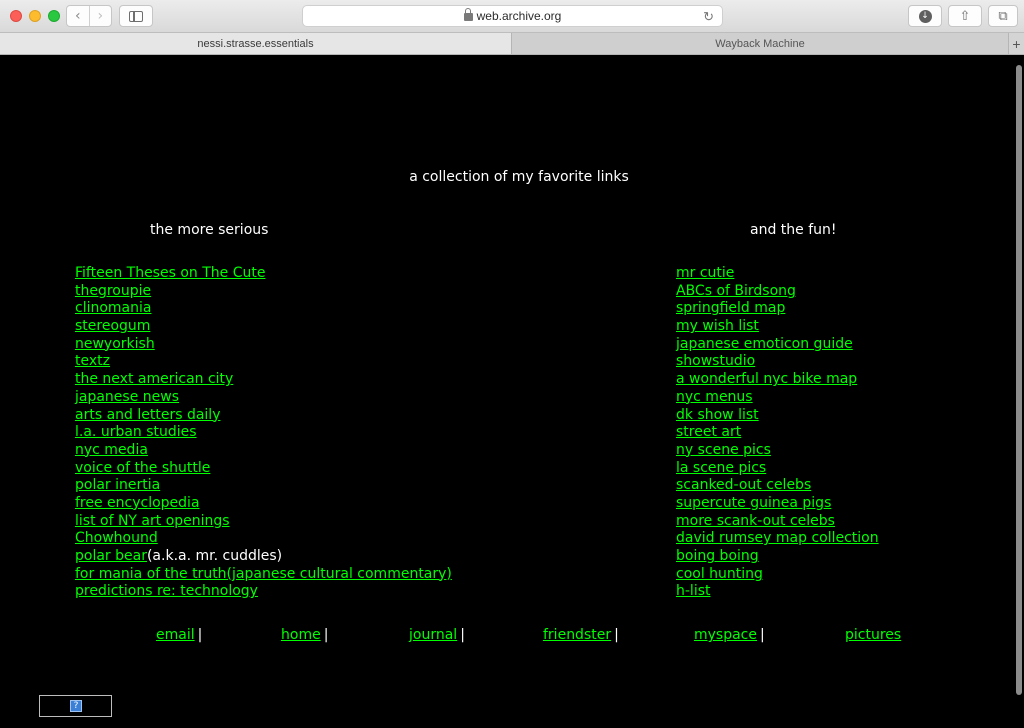  I want to click on list-item: nyc menus, so click(777, 398).